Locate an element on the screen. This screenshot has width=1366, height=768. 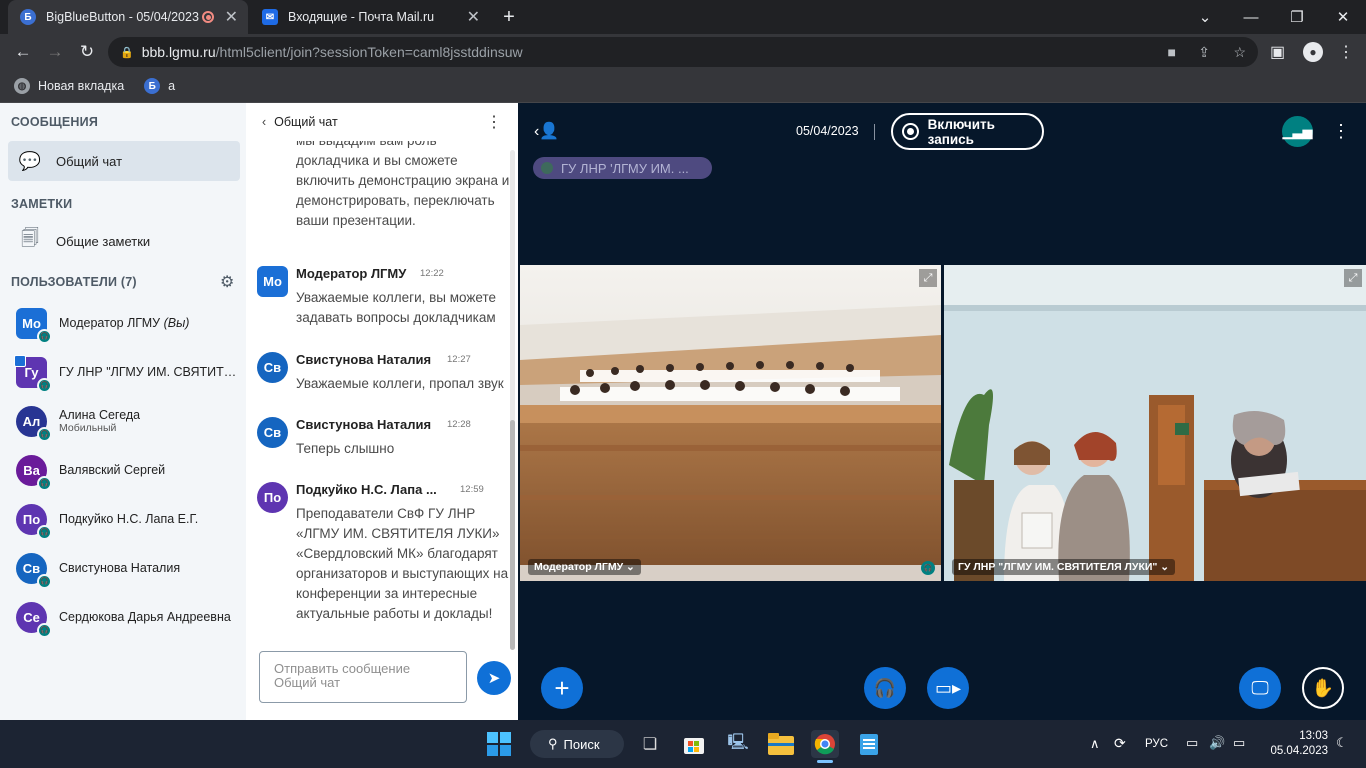
user-list-item: Се 🎧 Сердюкова Дарья Андреевна is located at coordinates (129, 617).